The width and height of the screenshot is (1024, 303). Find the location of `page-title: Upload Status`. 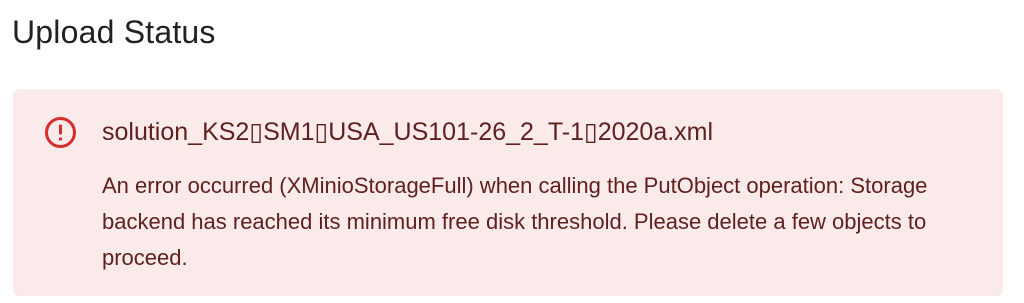

page-title: Upload Status is located at coordinates (114, 32).